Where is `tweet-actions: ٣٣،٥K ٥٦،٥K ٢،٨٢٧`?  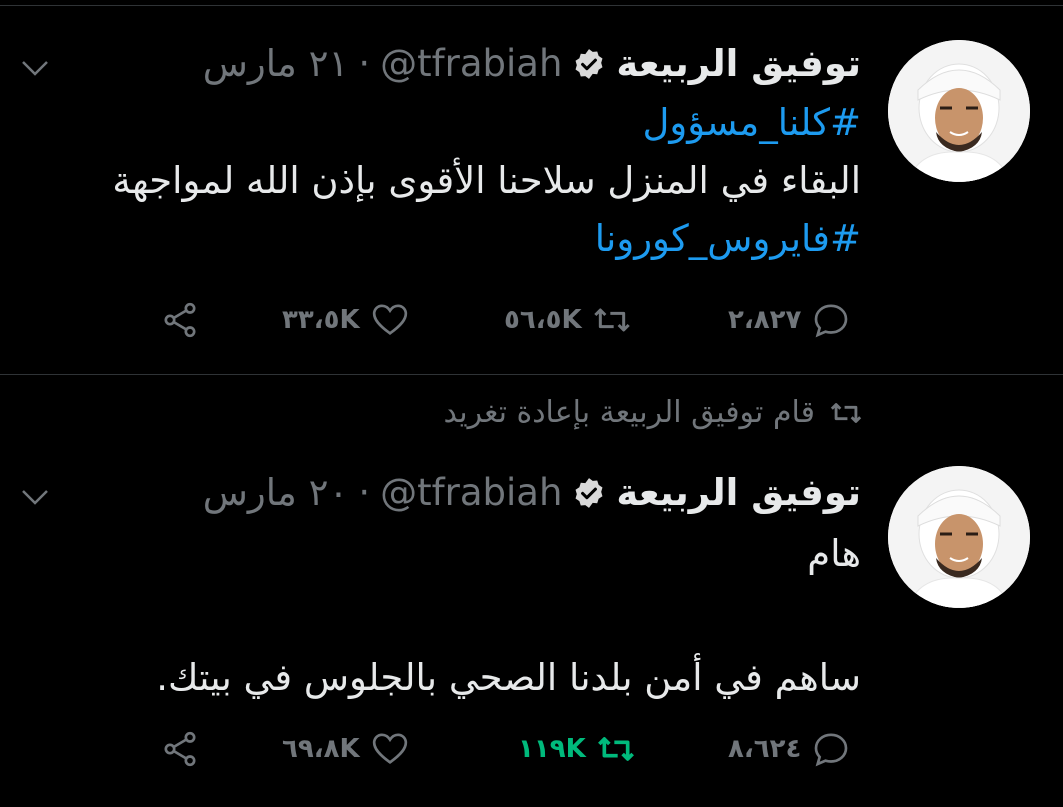 tweet-actions: ٣٣،٥K ٥٦،٥K ٢،٨٢٧ is located at coordinates (510, 320).